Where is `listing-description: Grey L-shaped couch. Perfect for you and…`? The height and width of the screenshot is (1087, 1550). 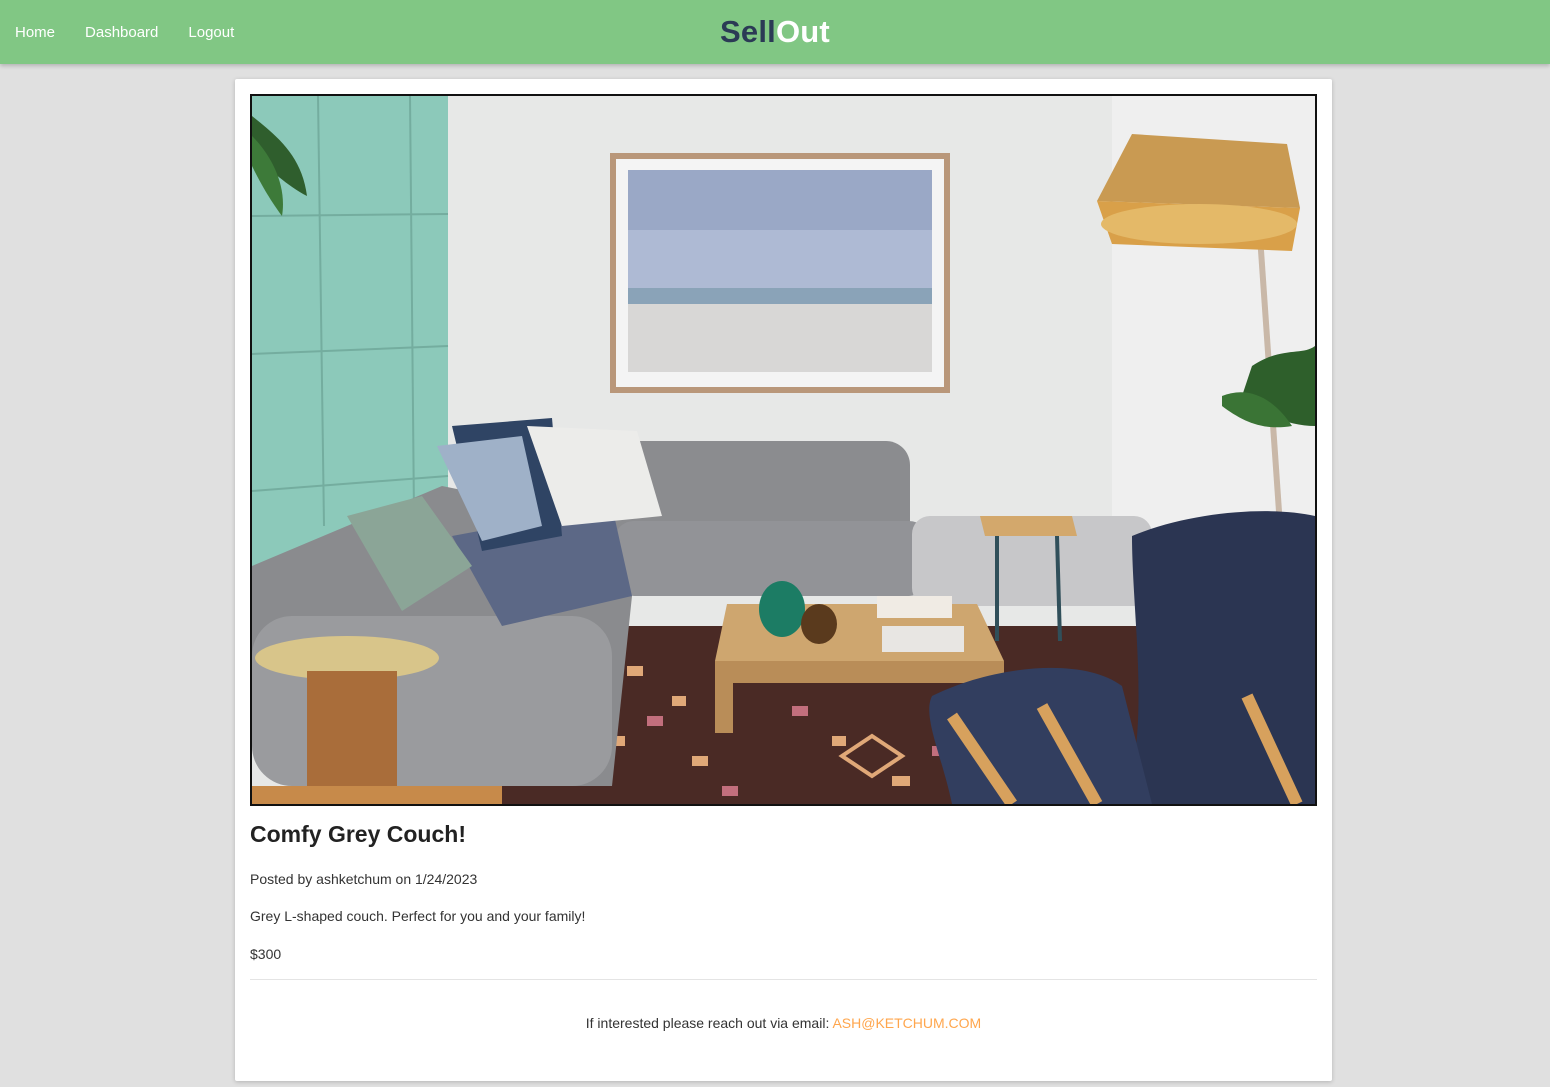
listing-description: Grey L-shaped couch. Perfect for you and… is located at coordinates (418, 916).